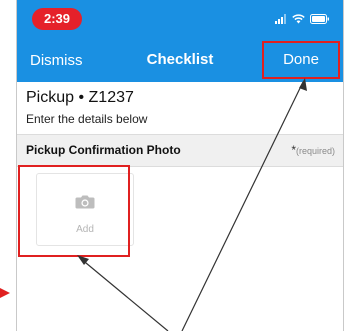 Image resolution: width=349 pixels, height=331 pixels. I want to click on required-indicator: *(required), so click(313, 150).